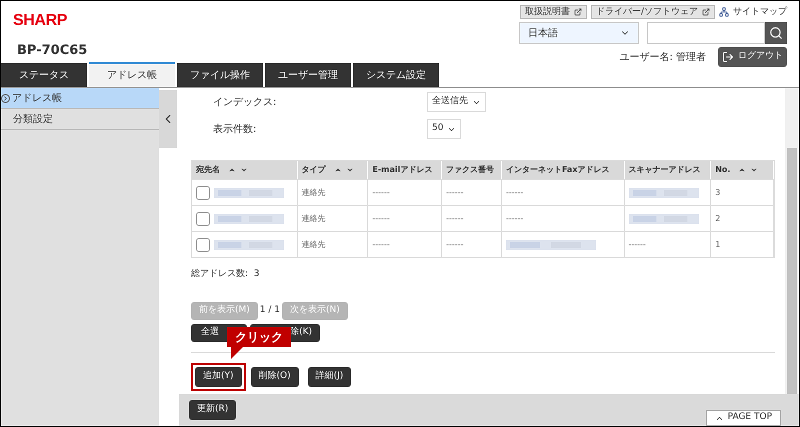 This screenshot has height=427, width=800. What do you see at coordinates (245, 103) in the screenshot?
I see `filter-label: インデックス:` at bounding box center [245, 103].